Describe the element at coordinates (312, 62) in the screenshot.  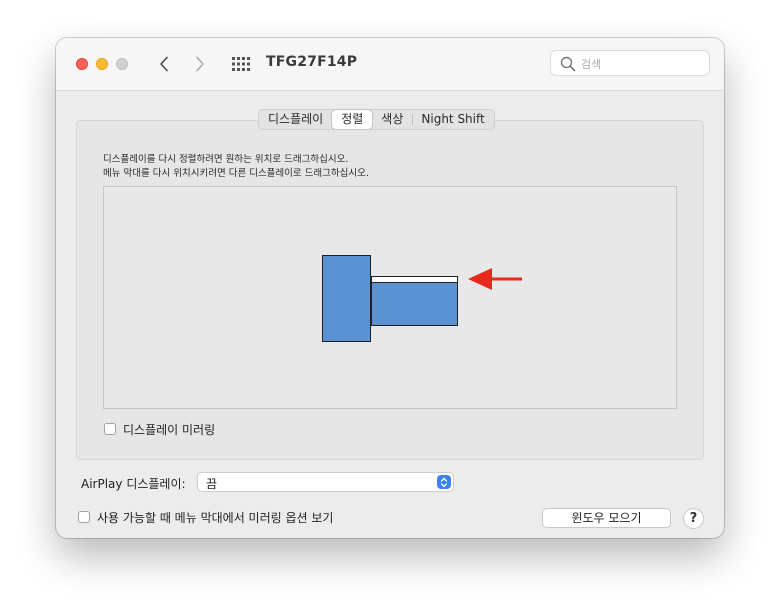
I see `window-title: TFG27F14P` at that location.